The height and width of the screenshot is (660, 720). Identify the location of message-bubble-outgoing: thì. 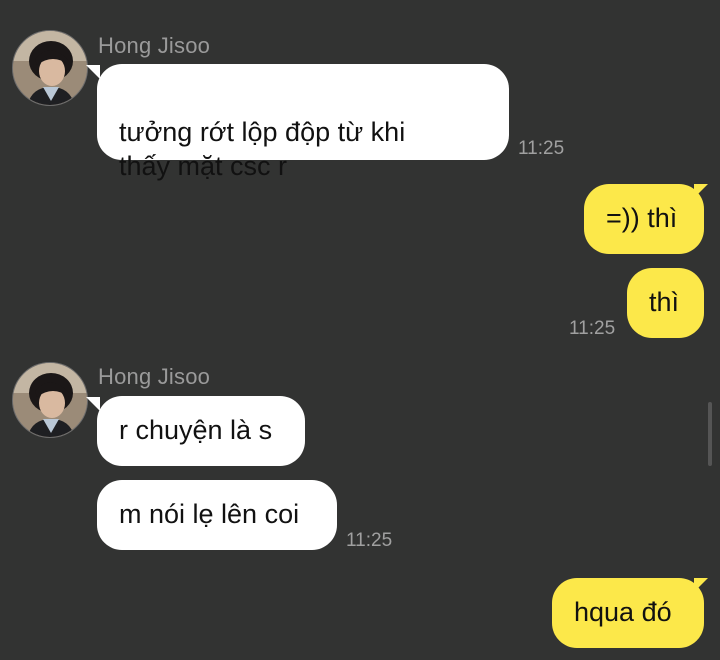
(665, 303).